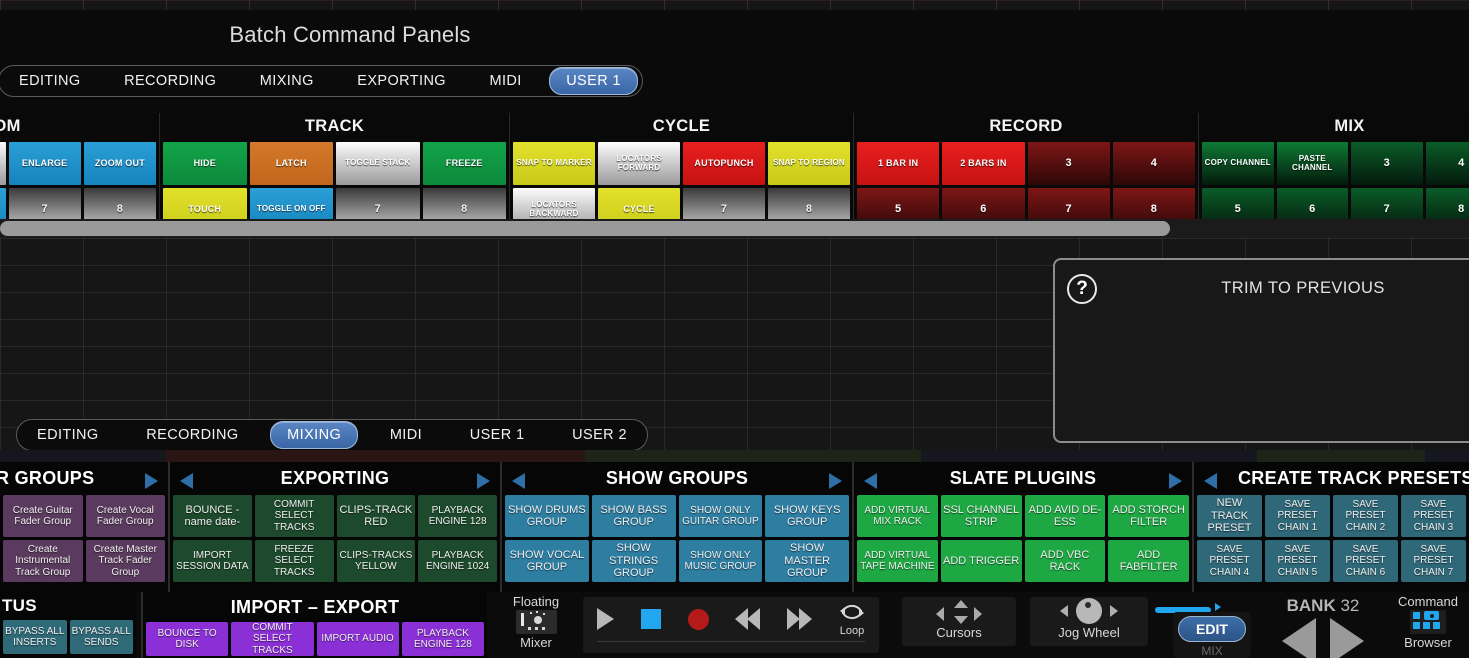 The width and height of the screenshot is (1469, 658). What do you see at coordinates (1365, 516) in the screenshot?
I see `button-save-preset-chain-2: SAVE PRESET CHAIN 2` at bounding box center [1365, 516].